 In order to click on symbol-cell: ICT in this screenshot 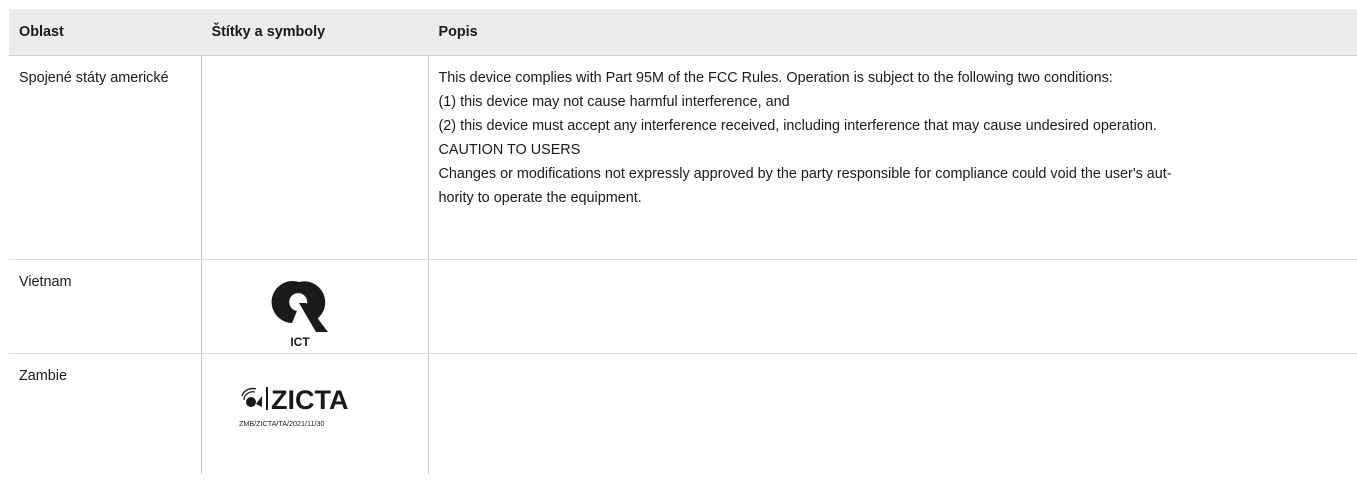, I will do `click(314, 306)`.